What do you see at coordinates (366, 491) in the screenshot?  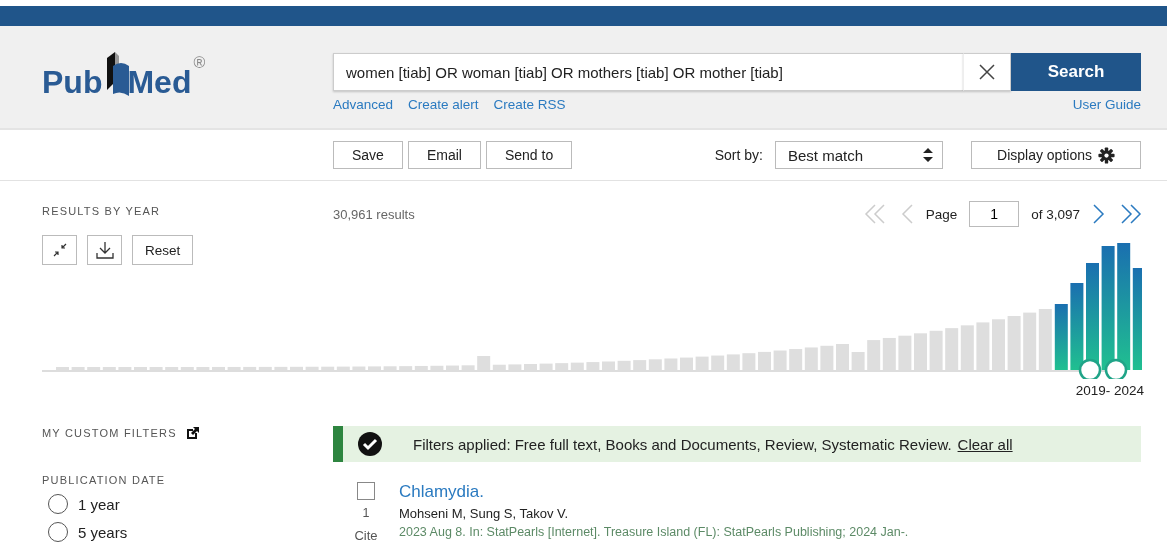 I see `checkbox` at bounding box center [366, 491].